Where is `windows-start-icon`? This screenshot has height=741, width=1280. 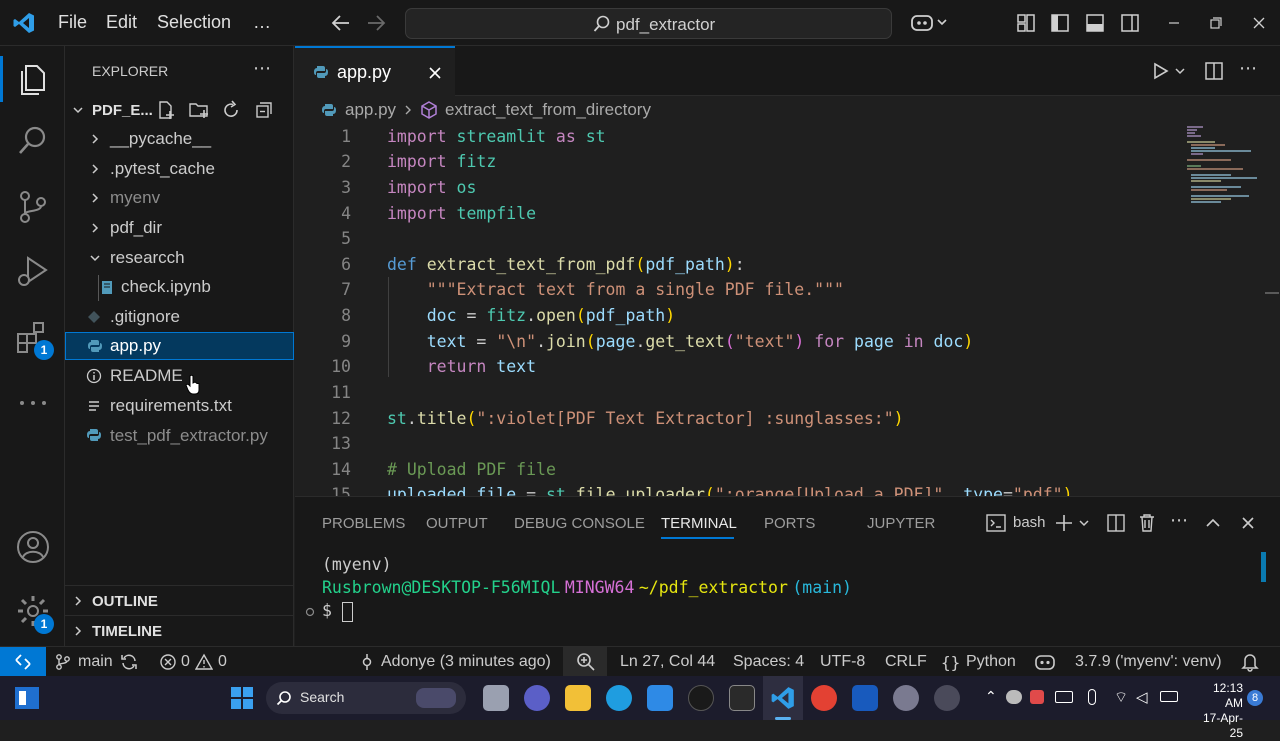
windows-start-icon is located at coordinates (242, 698).